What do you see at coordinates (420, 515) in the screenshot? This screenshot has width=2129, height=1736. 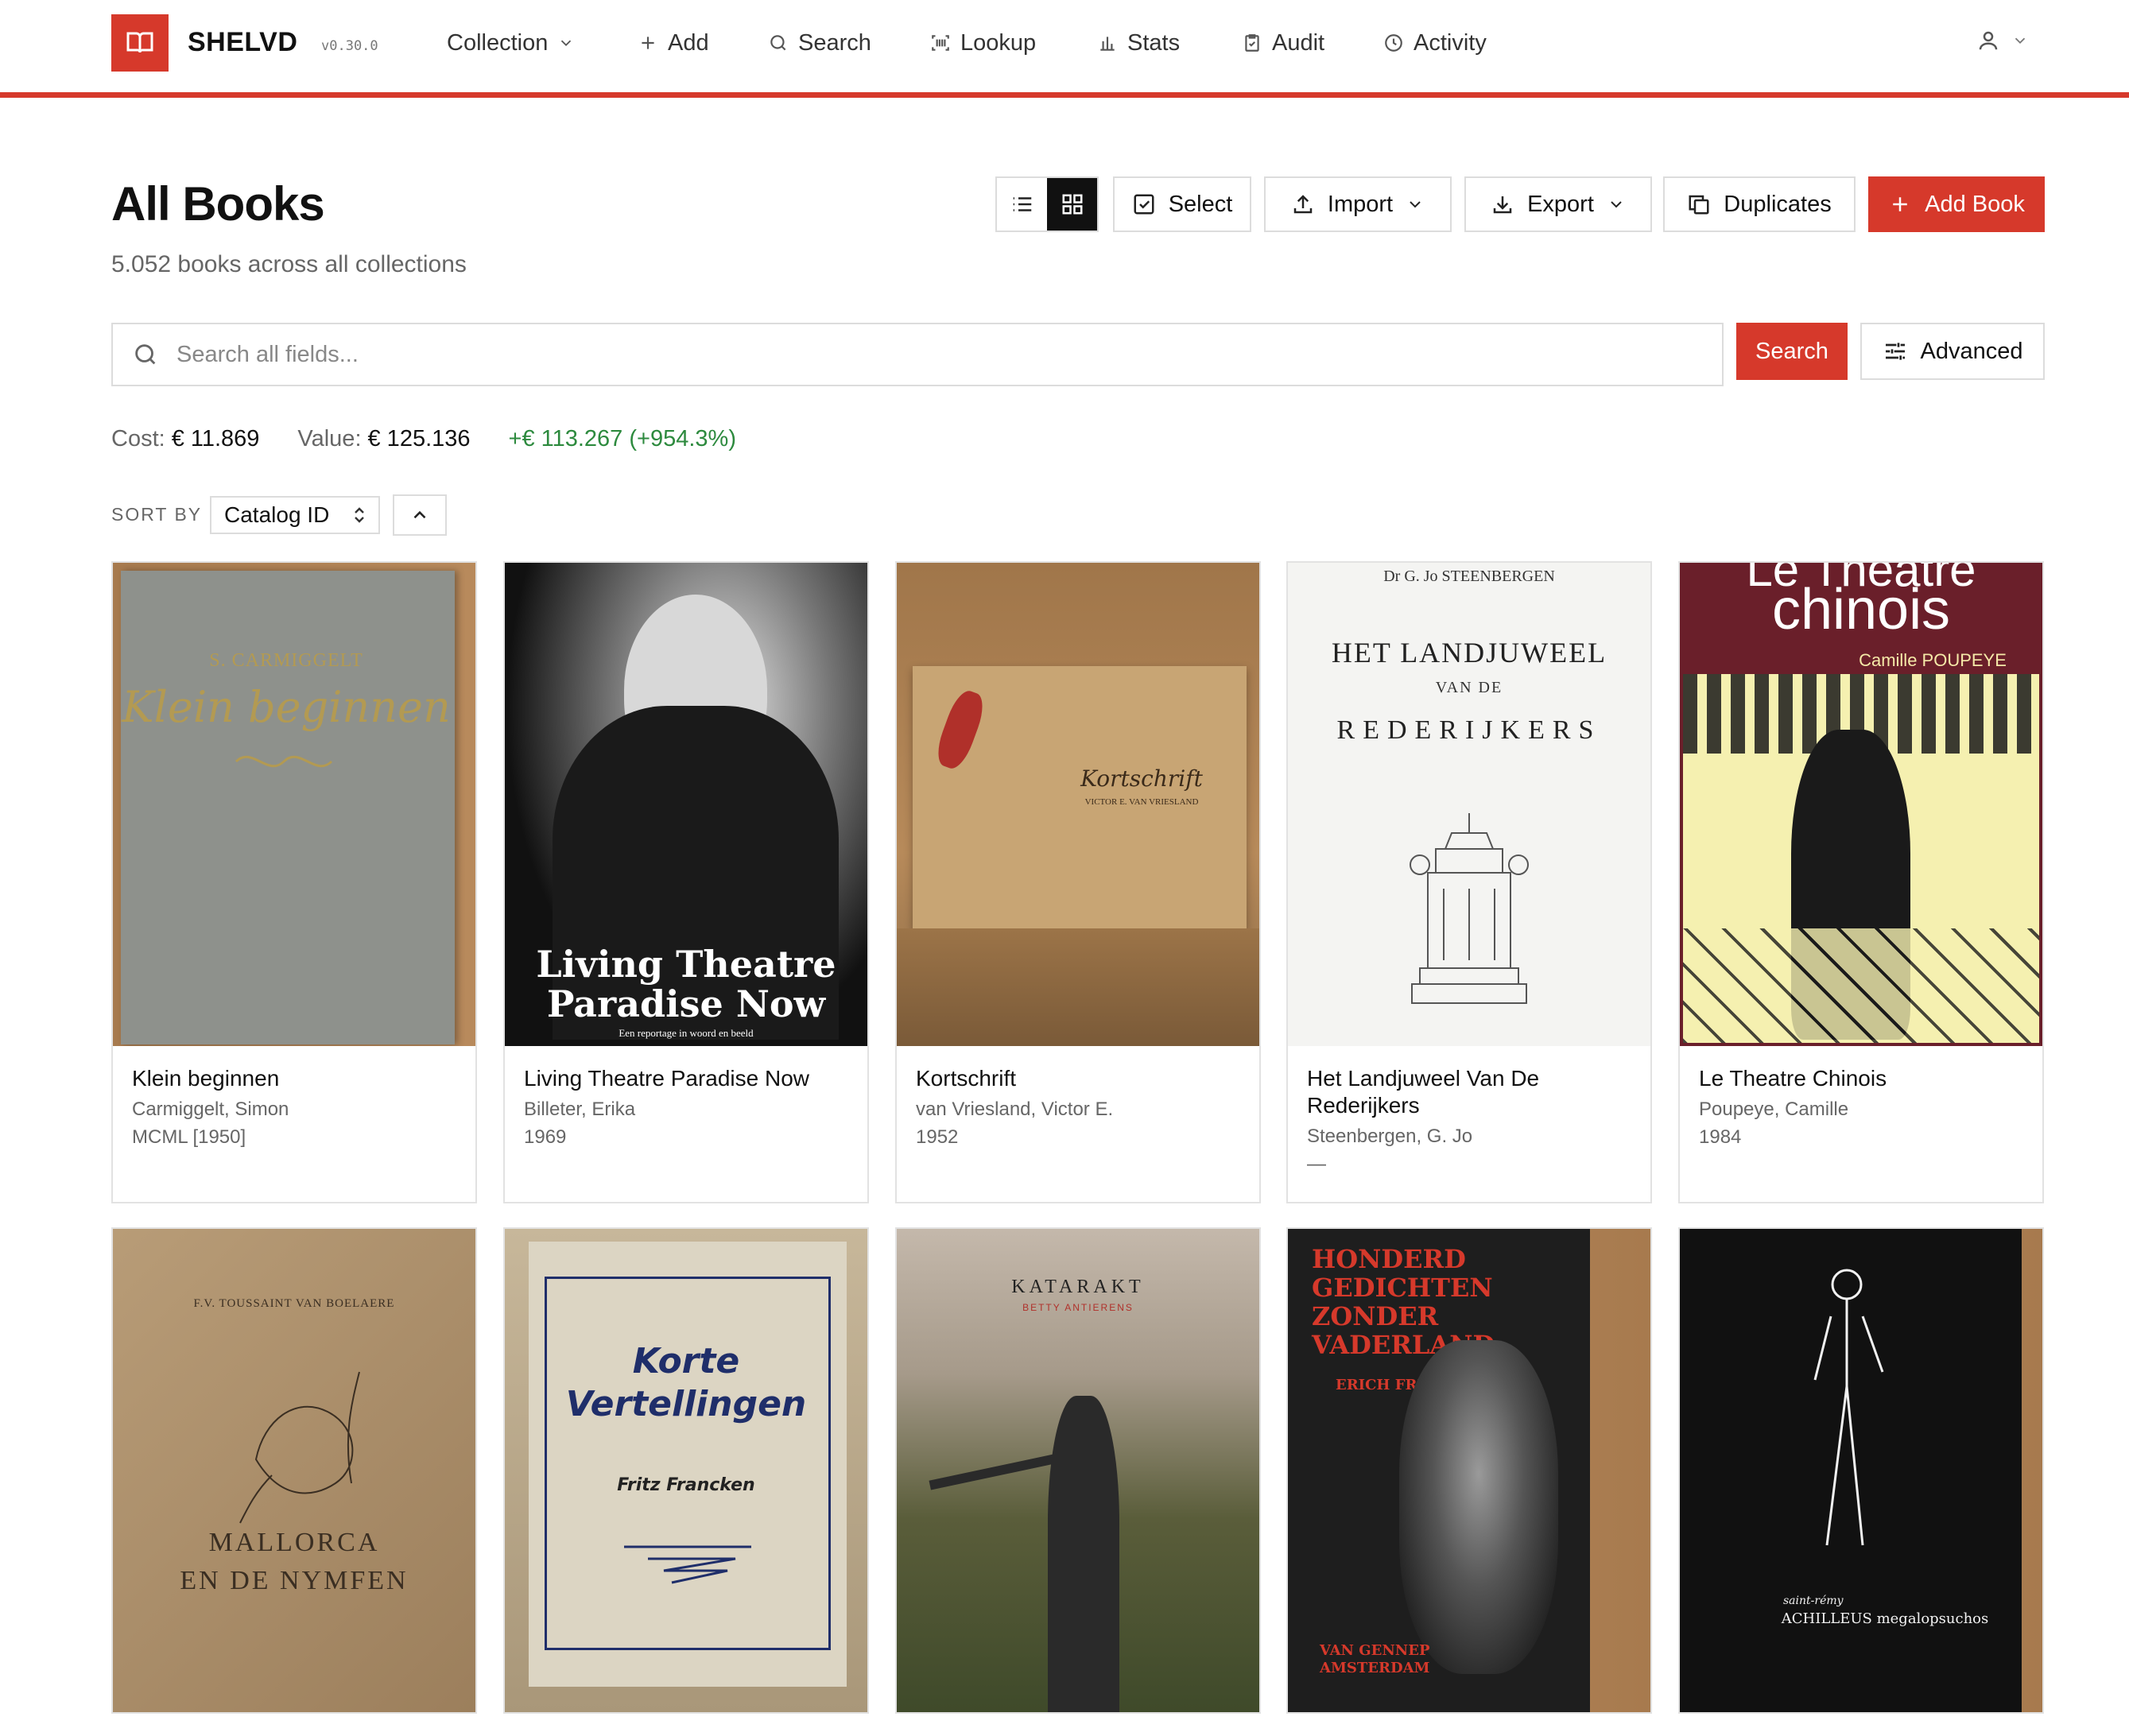 I see `sort-direction-button` at bounding box center [420, 515].